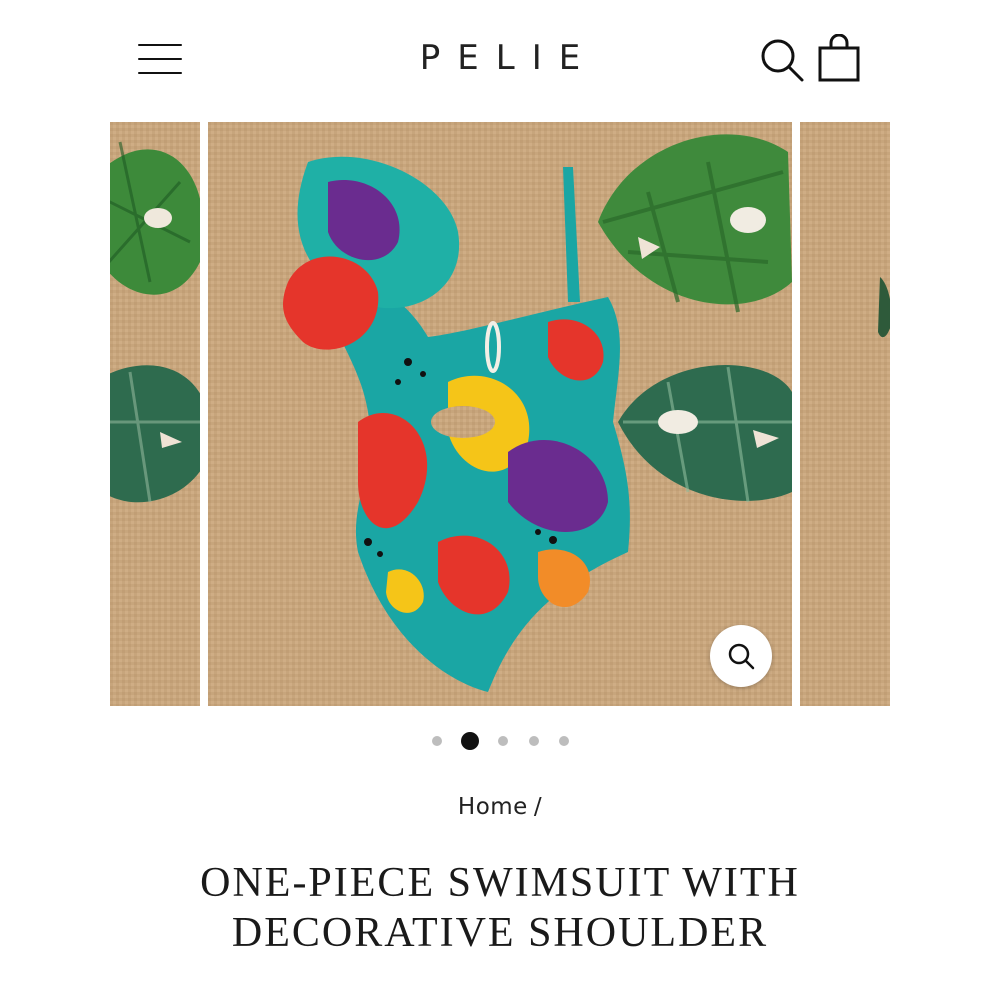 The width and height of the screenshot is (1000, 1000). I want to click on zoom-magnifier-icon, so click(741, 656).